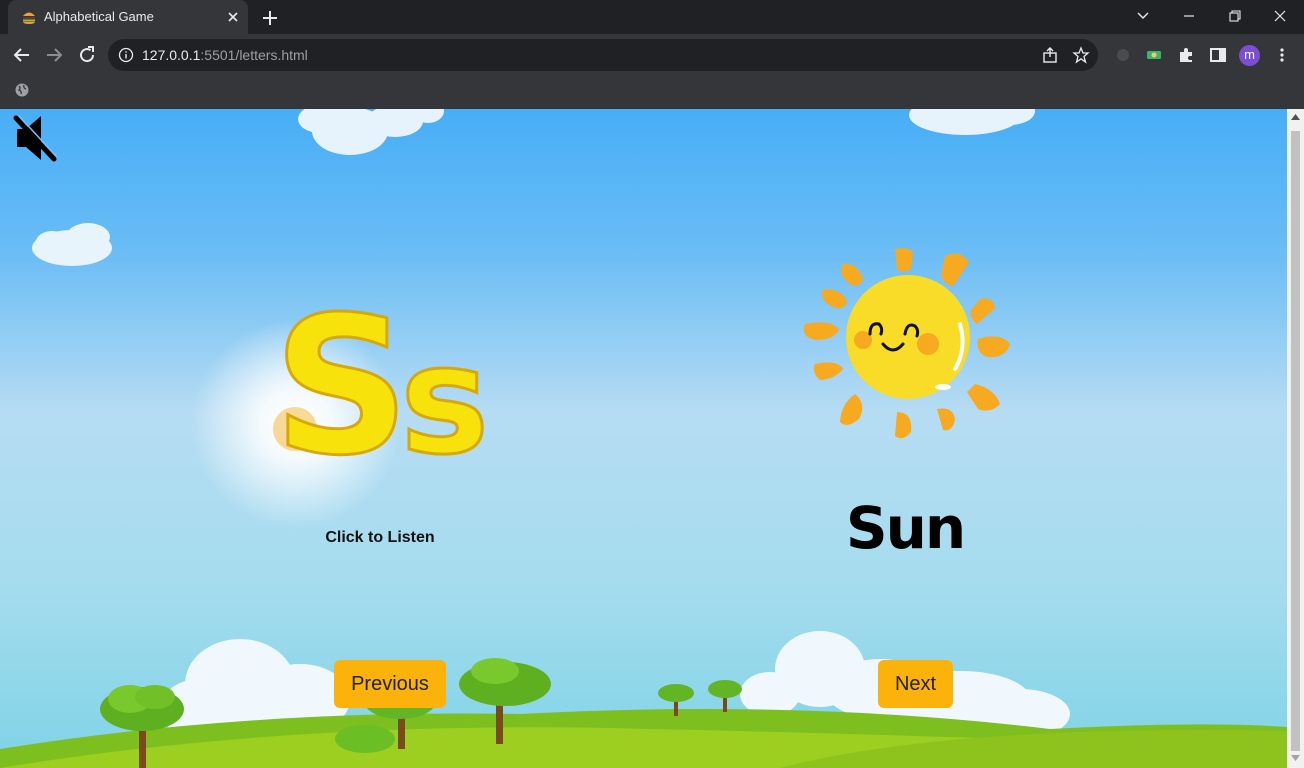  I want to click on menu-kebab-icon, so click(1282, 55).